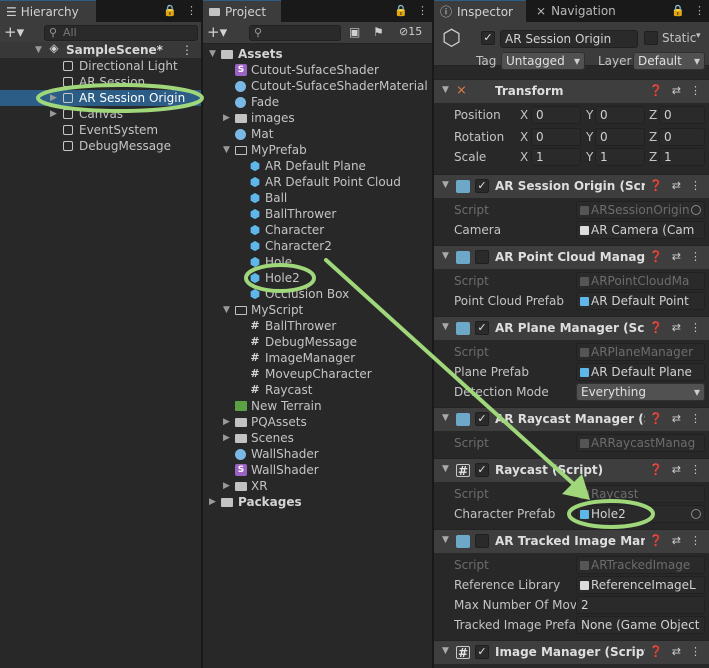 This screenshot has width=709, height=668. I want to click on hierarchy-item-selected: ▶ AR Session Origin, so click(100, 98).